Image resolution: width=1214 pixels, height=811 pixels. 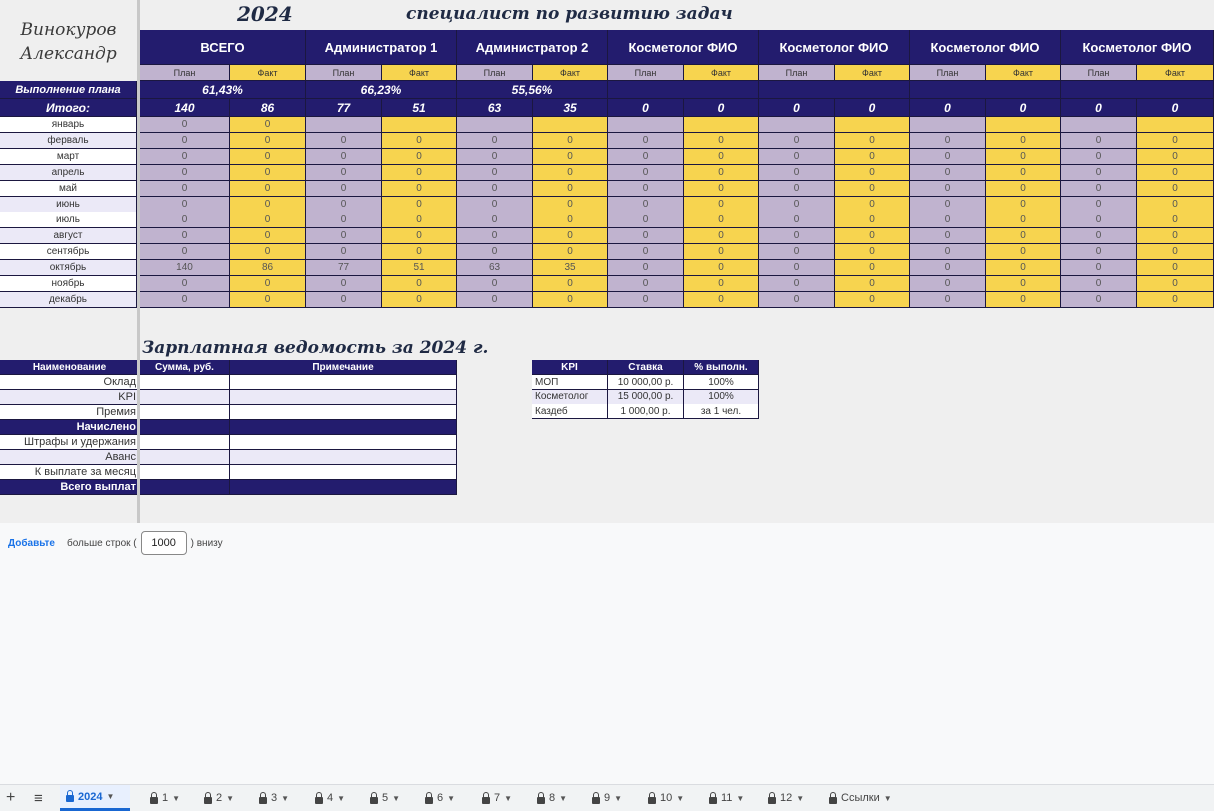 I want to click on month-cell: 86, so click(x=268, y=268).